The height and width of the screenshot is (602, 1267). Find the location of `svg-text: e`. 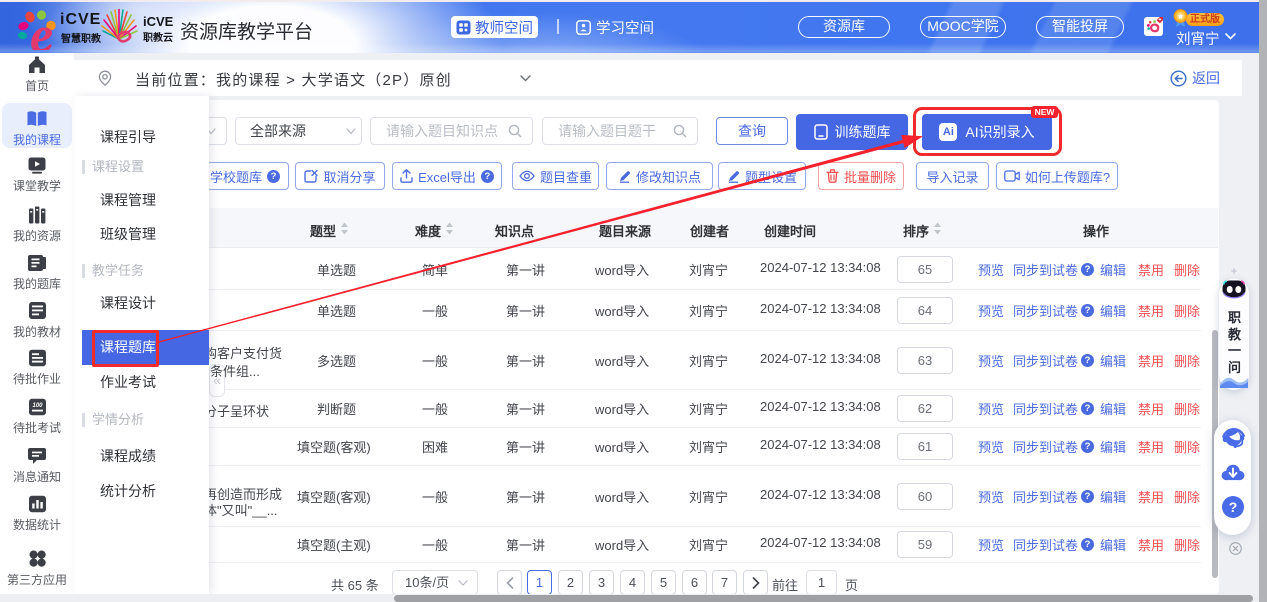

svg-text: e is located at coordinates (41, 29).